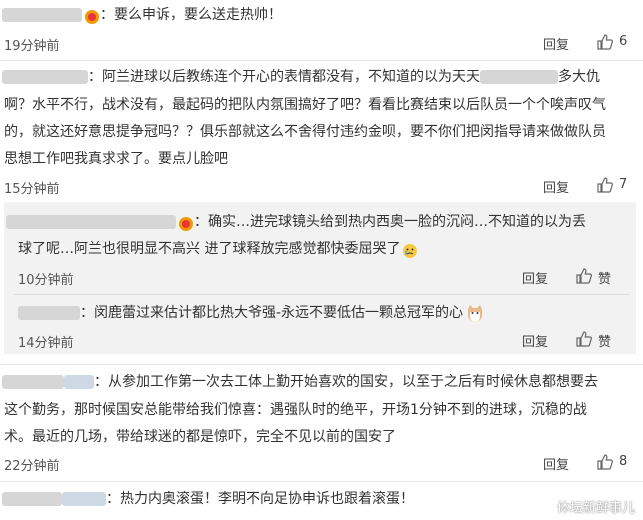  I want to click on like-count: 6, so click(623, 41).